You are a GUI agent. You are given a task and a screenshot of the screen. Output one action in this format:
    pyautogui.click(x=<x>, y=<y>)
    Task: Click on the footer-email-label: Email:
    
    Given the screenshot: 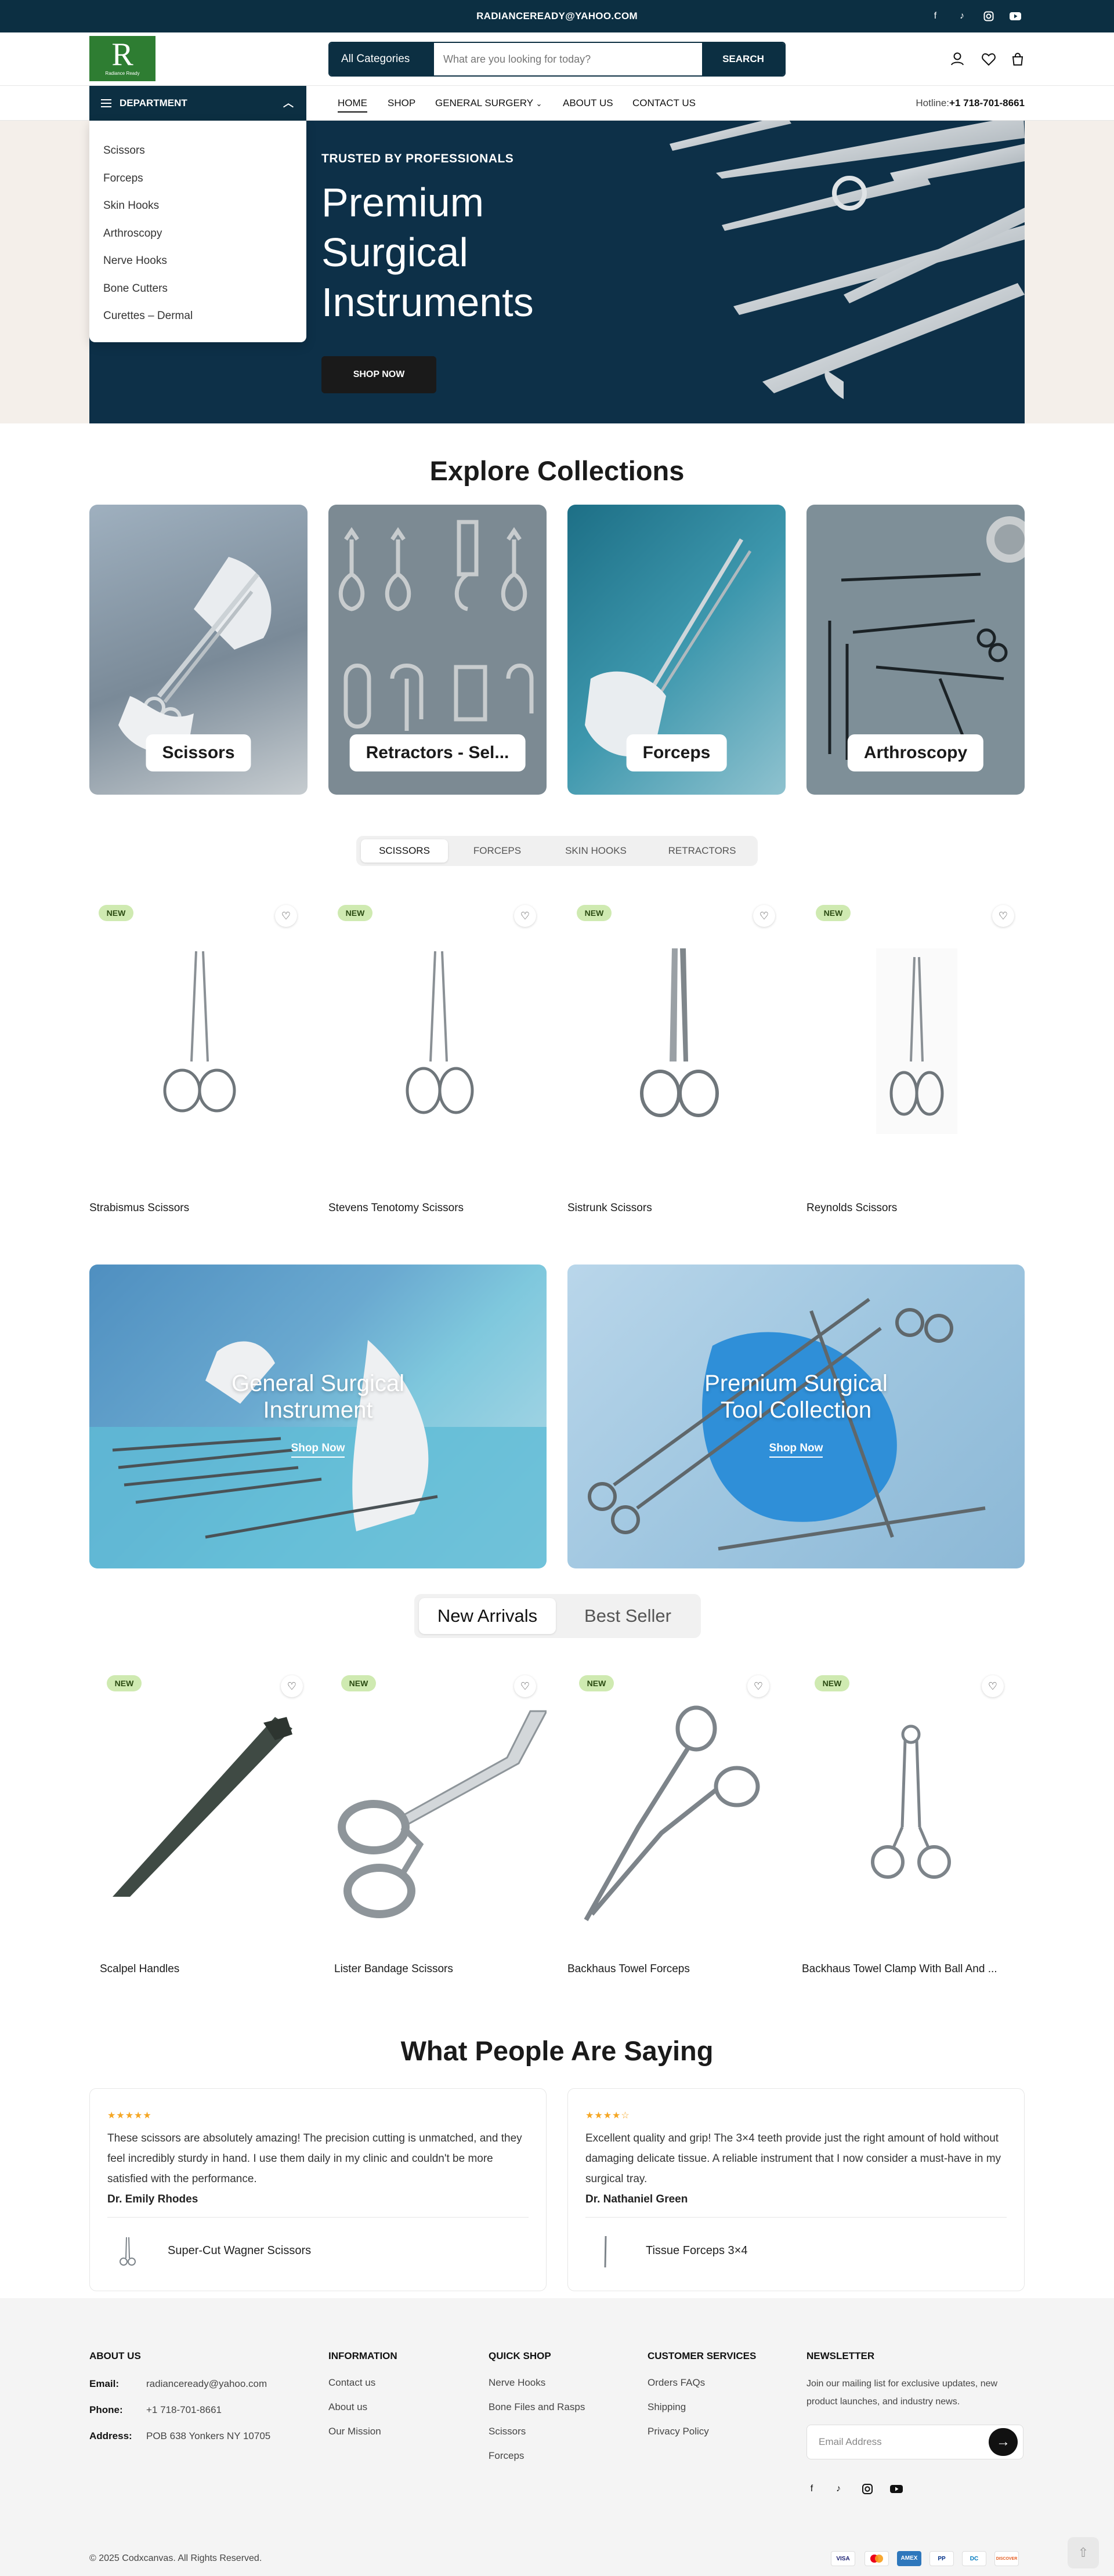 What is the action you would take?
    pyautogui.click(x=104, y=2384)
    